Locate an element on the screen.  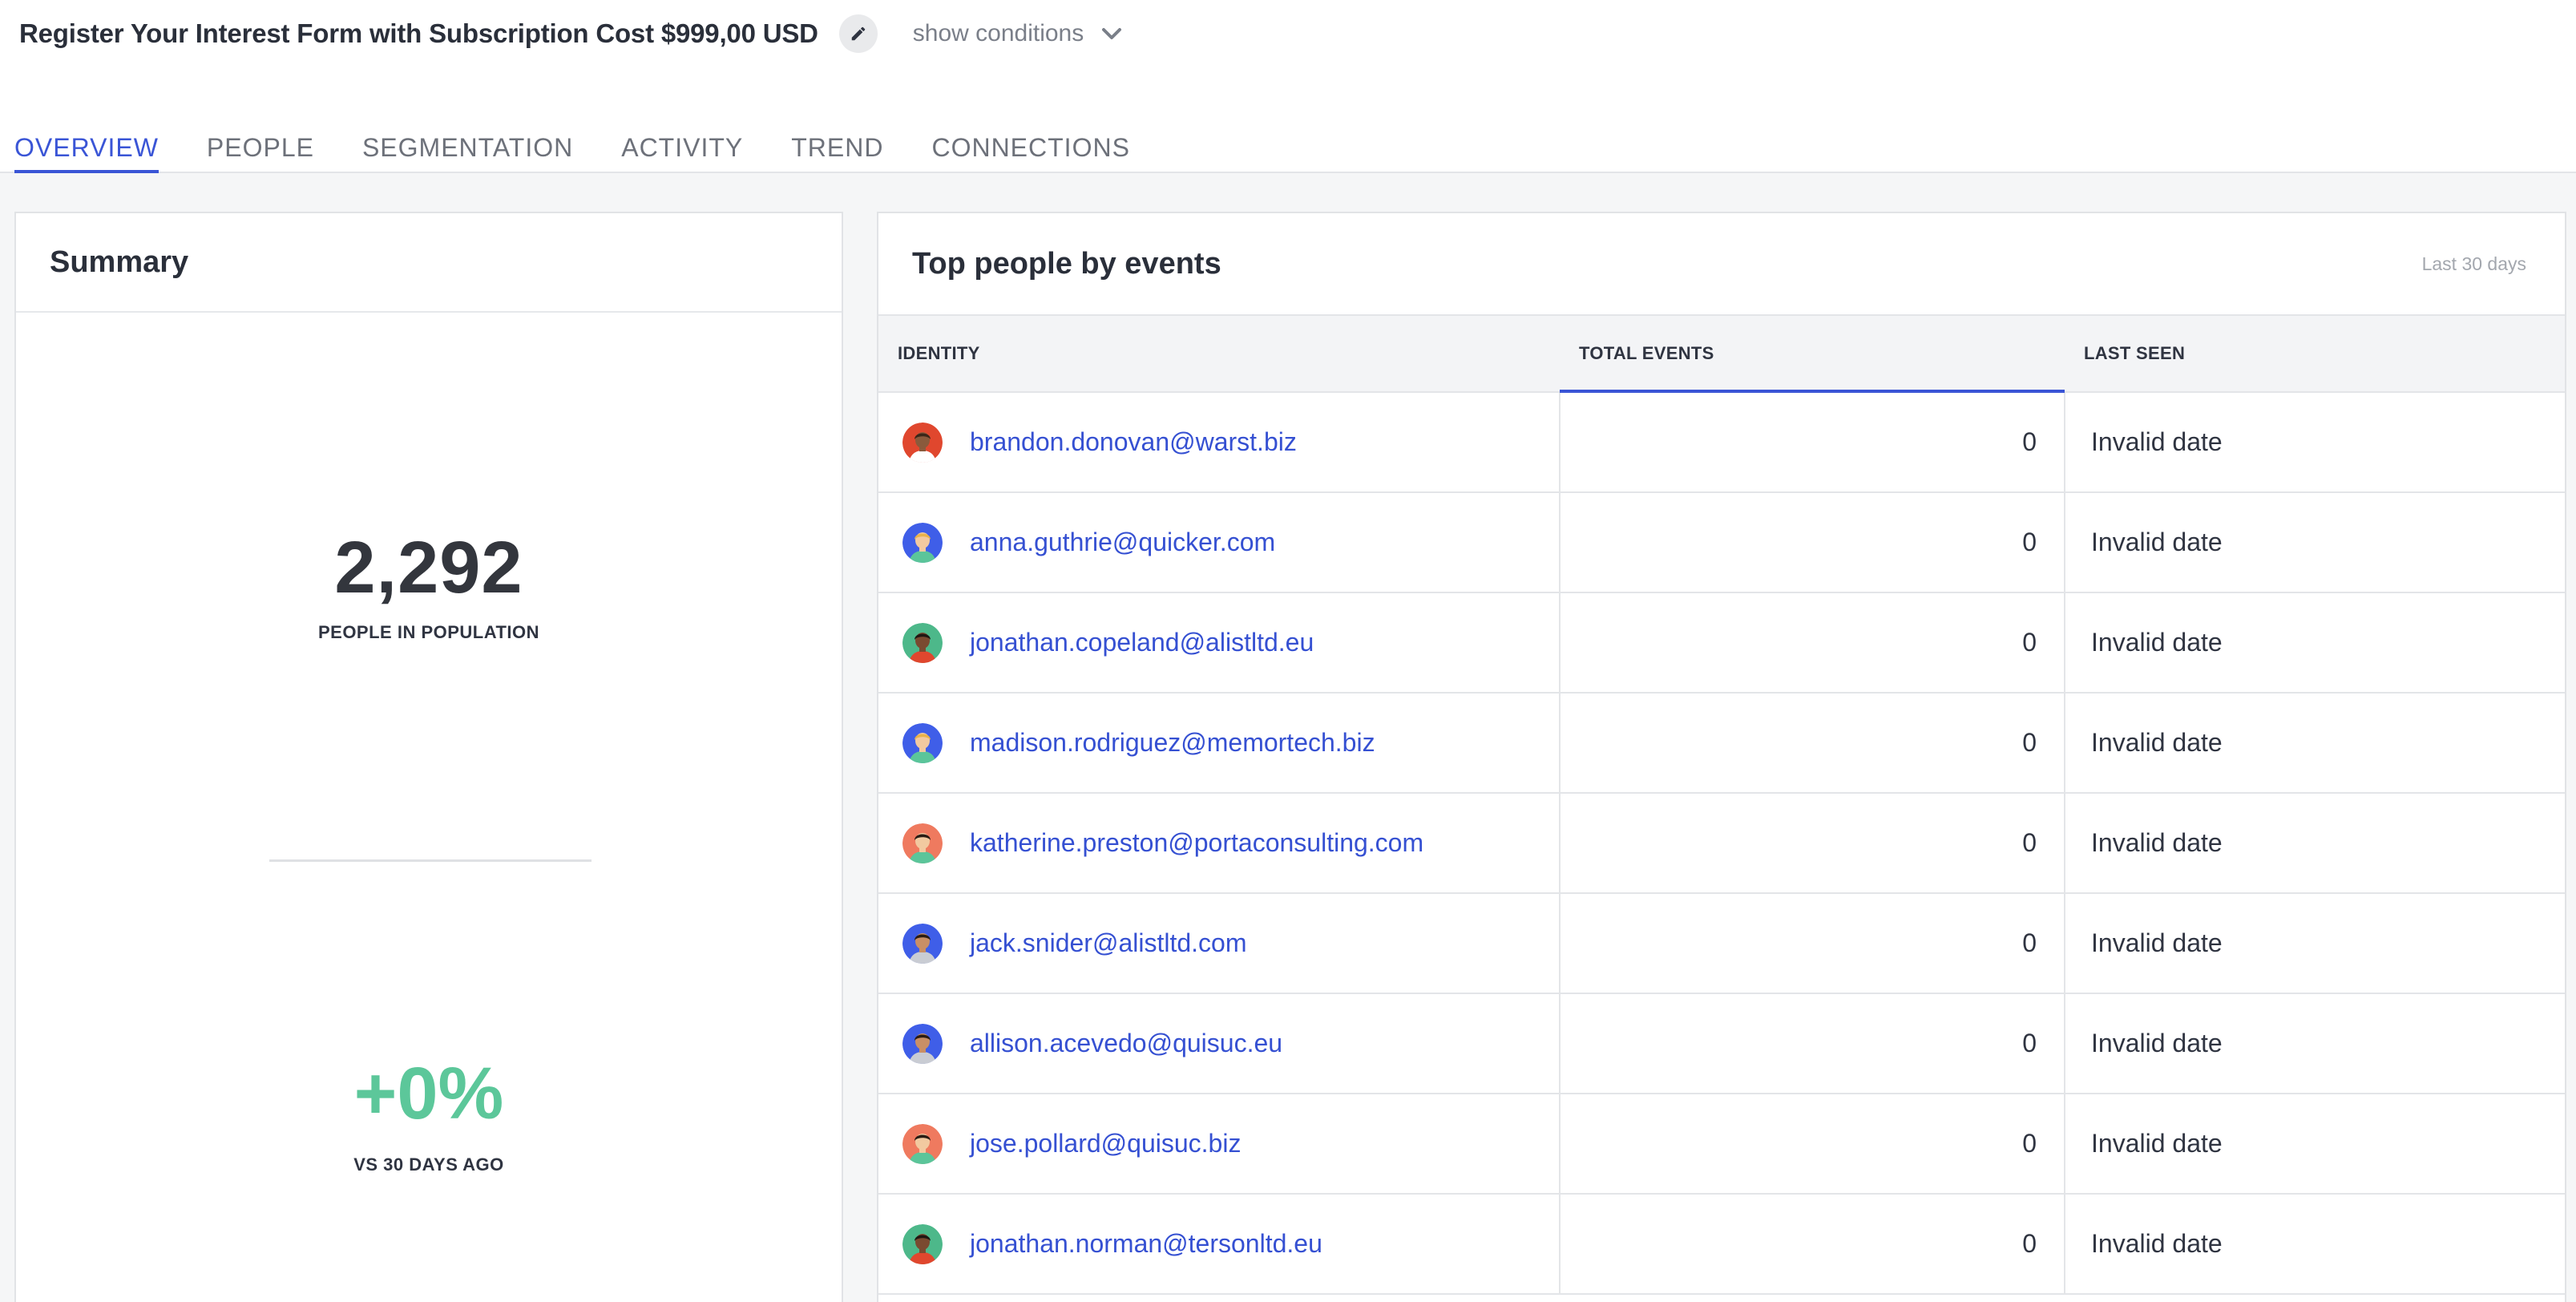
identity-cell: jack.snider@alistltd.com is located at coordinates (1219, 943).